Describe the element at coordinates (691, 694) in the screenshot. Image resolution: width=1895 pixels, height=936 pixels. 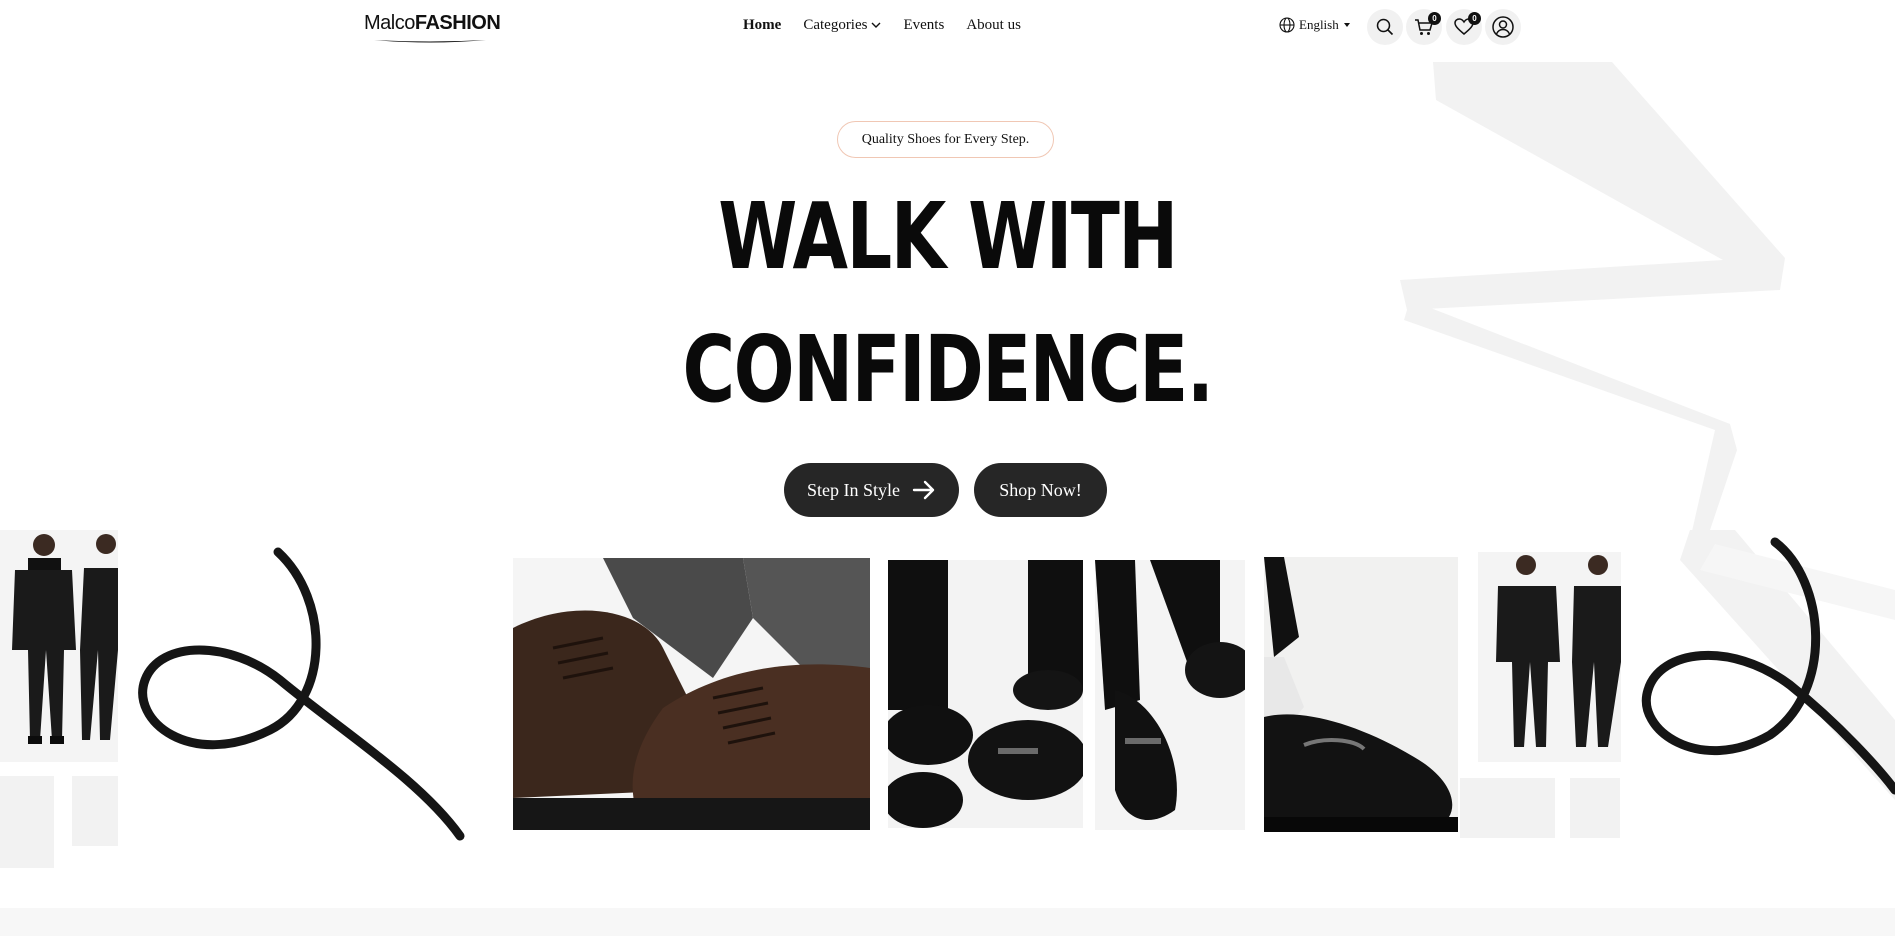
I see `brown-derby-shoe-photo` at that location.